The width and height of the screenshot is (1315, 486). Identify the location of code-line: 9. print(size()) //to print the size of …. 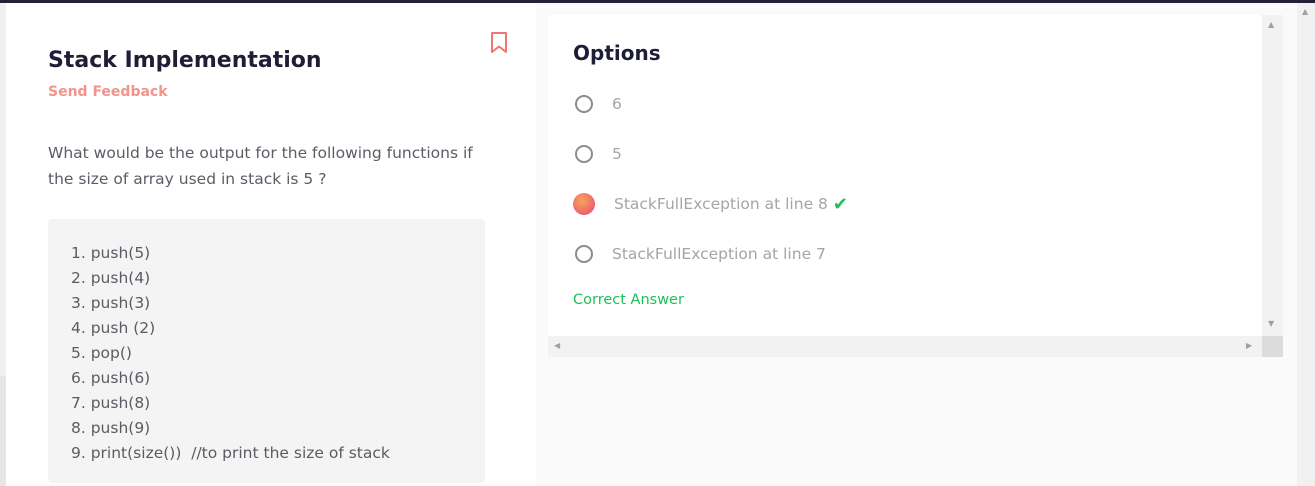
(230, 453).